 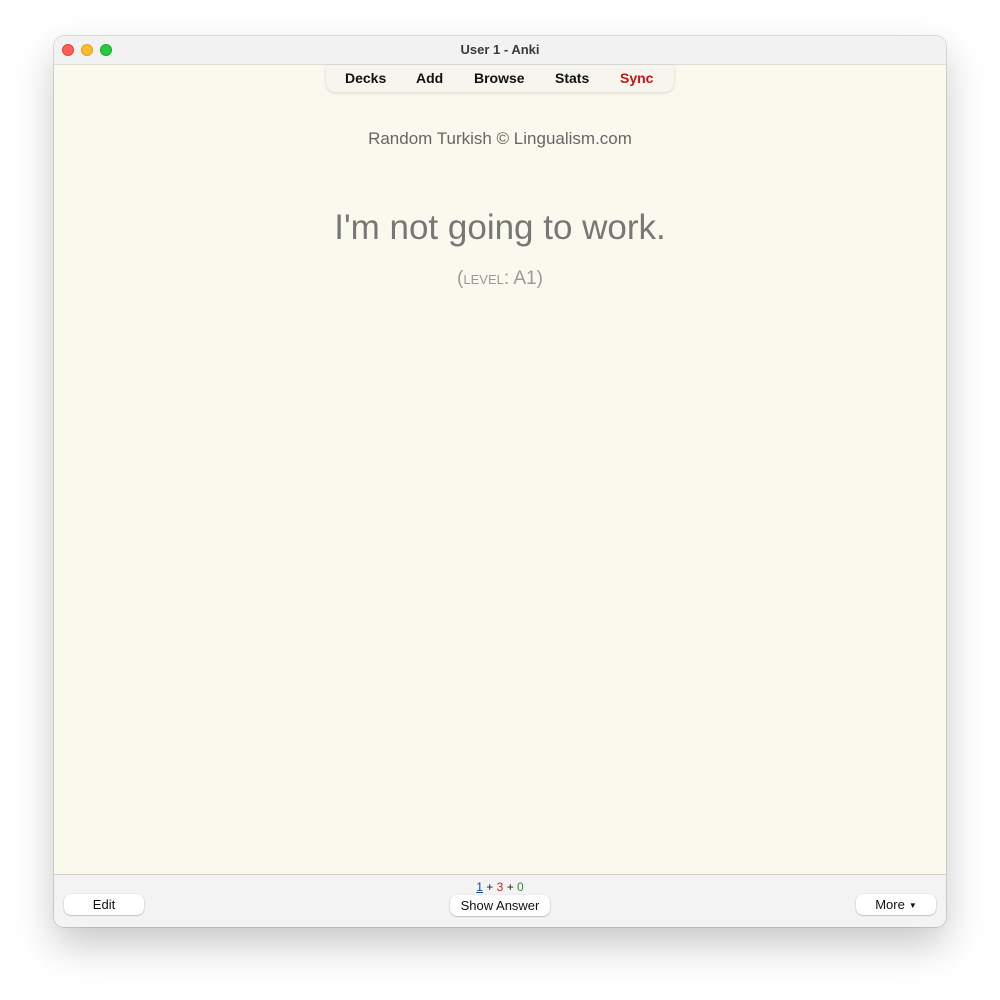 I want to click on more-button: More ▼, so click(x=896, y=904).